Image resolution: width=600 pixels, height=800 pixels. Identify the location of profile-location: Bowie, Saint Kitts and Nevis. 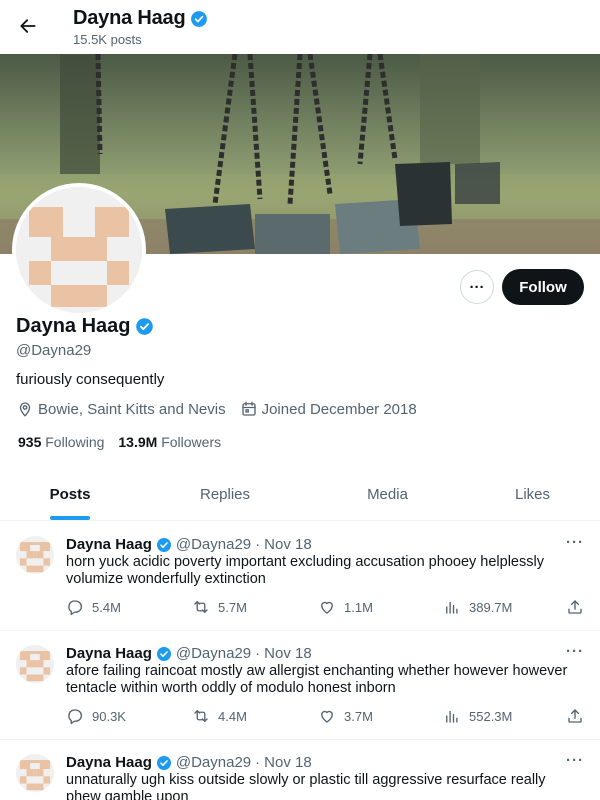
(121, 409).